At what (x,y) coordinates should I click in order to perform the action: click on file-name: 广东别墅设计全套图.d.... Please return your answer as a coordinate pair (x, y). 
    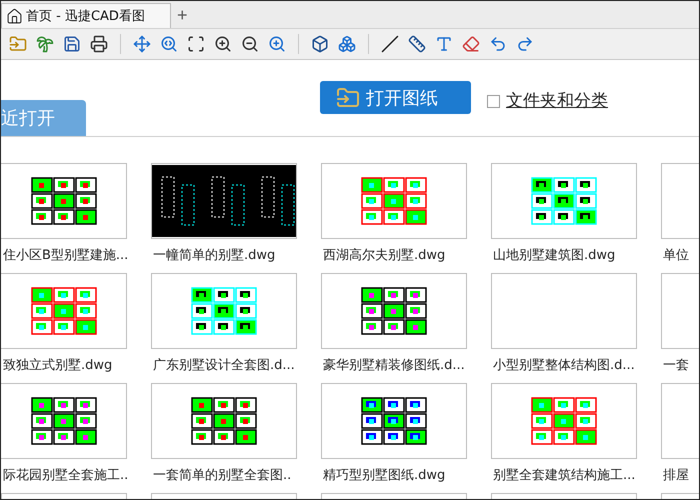
    Looking at the image, I should click on (224, 365).